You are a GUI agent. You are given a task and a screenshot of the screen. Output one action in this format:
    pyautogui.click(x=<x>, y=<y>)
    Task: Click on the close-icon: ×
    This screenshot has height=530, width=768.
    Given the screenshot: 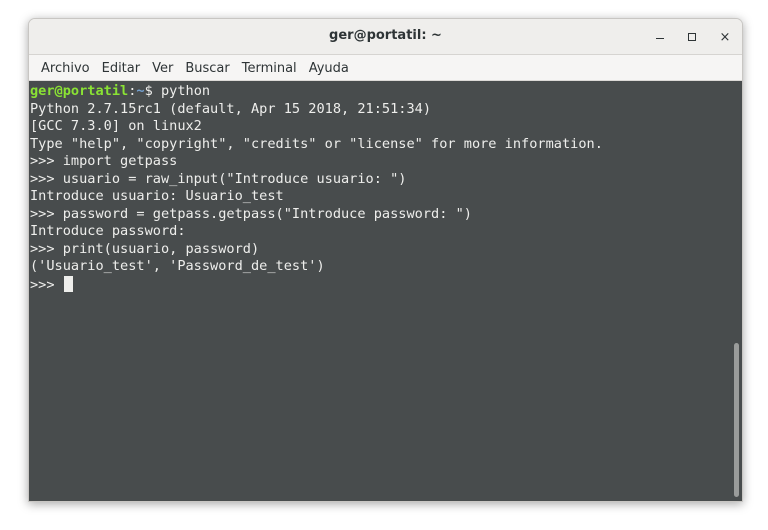 What is the action you would take?
    pyautogui.click(x=725, y=37)
    